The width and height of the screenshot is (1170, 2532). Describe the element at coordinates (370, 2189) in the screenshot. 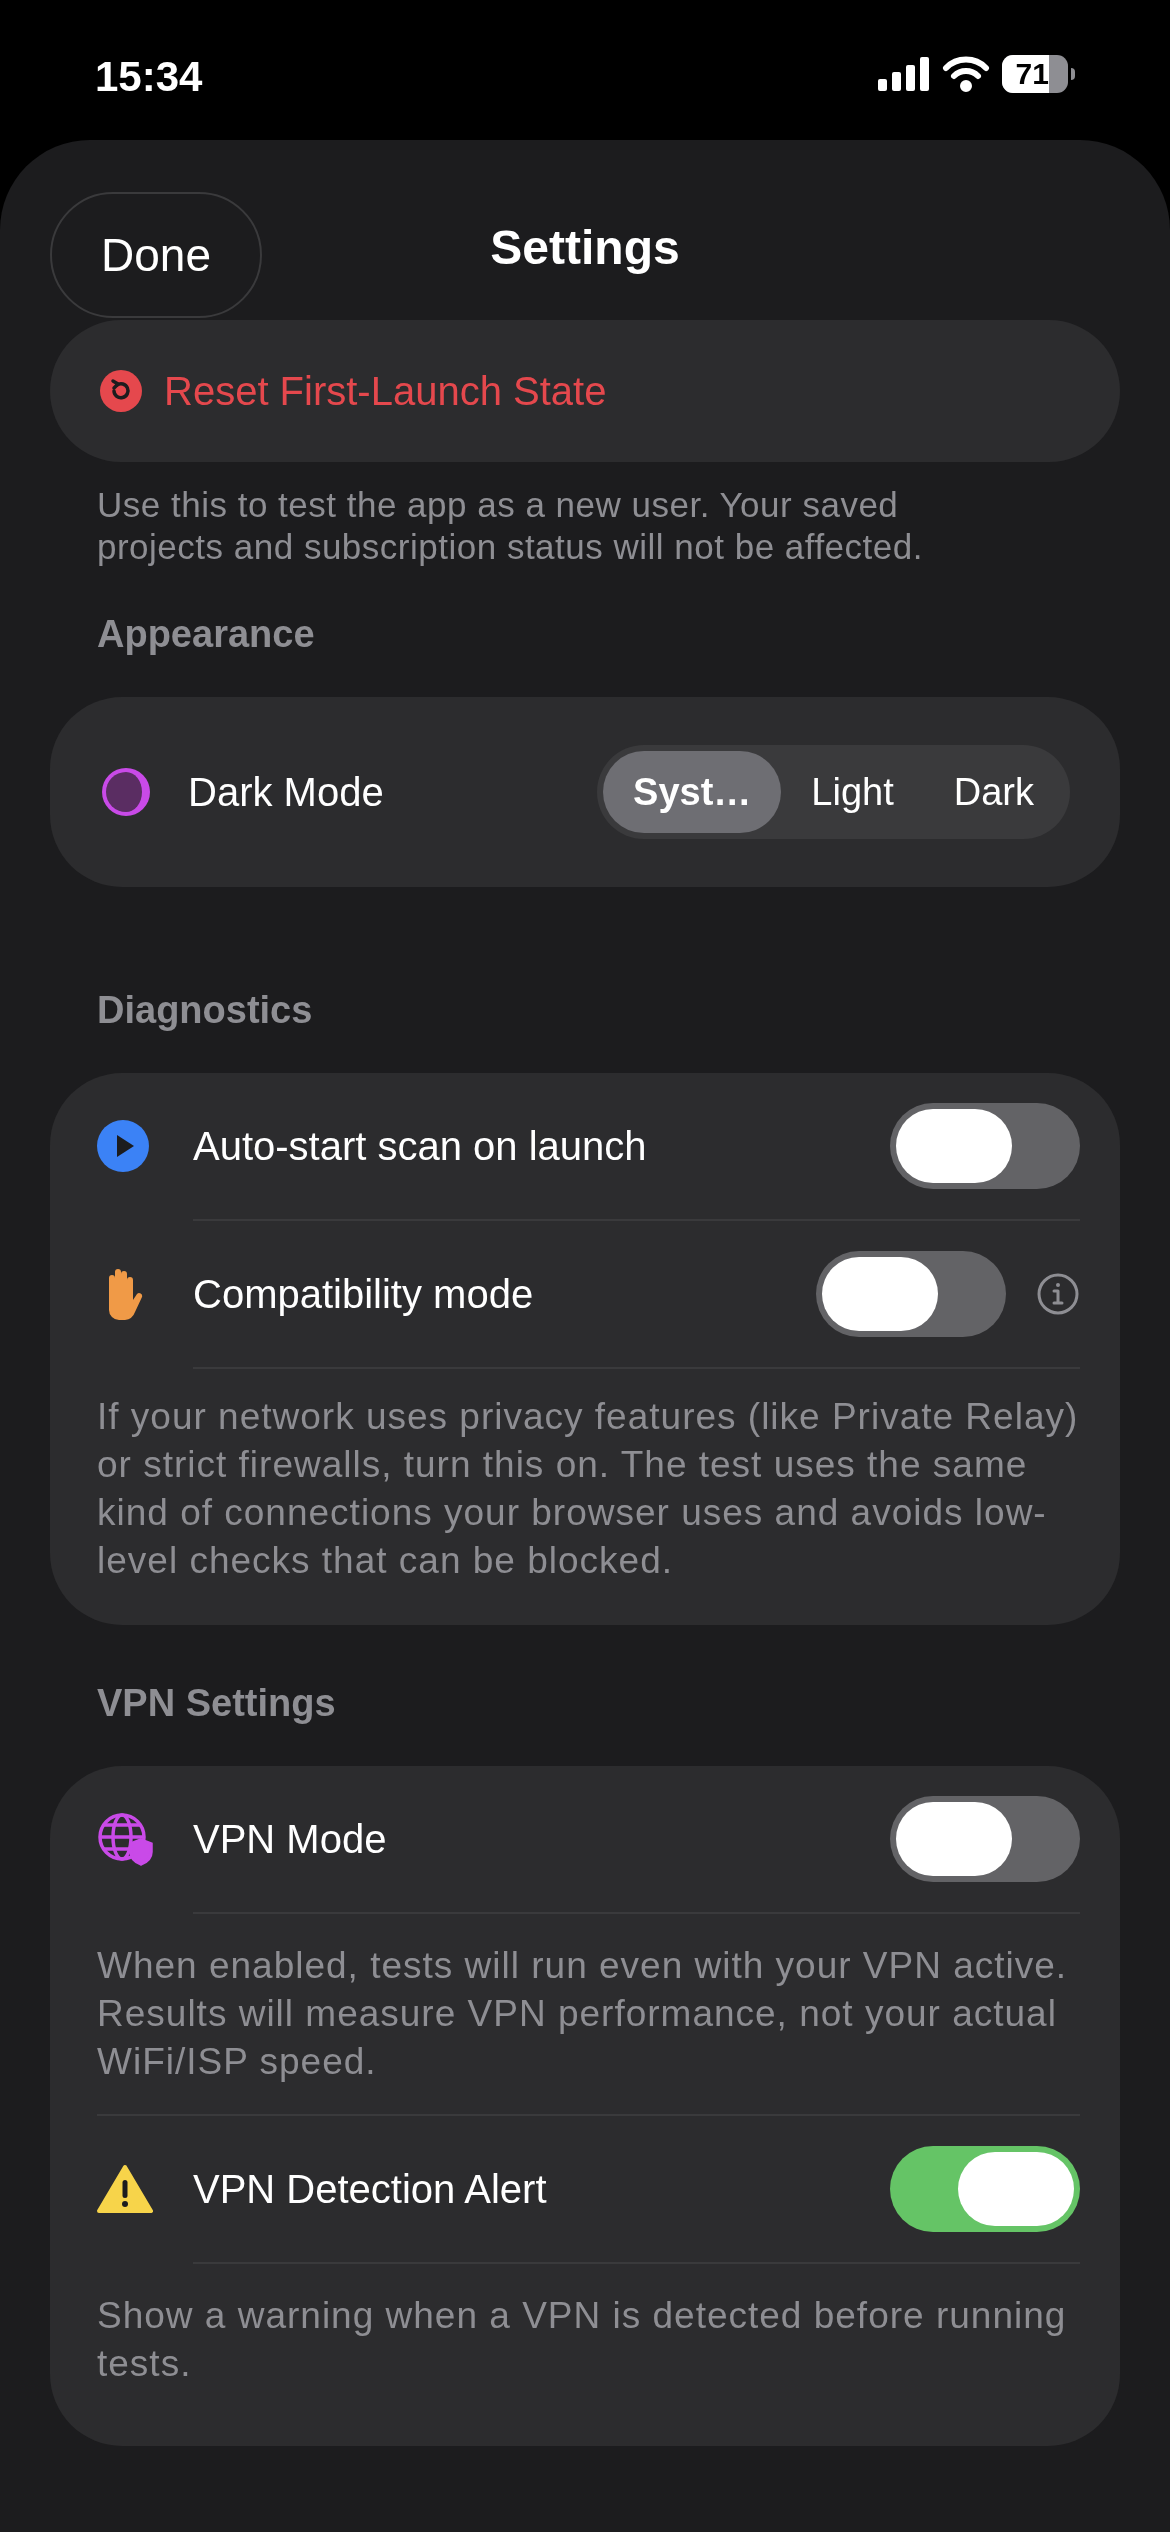

I see `row-label: VPN Detection Alert` at that location.